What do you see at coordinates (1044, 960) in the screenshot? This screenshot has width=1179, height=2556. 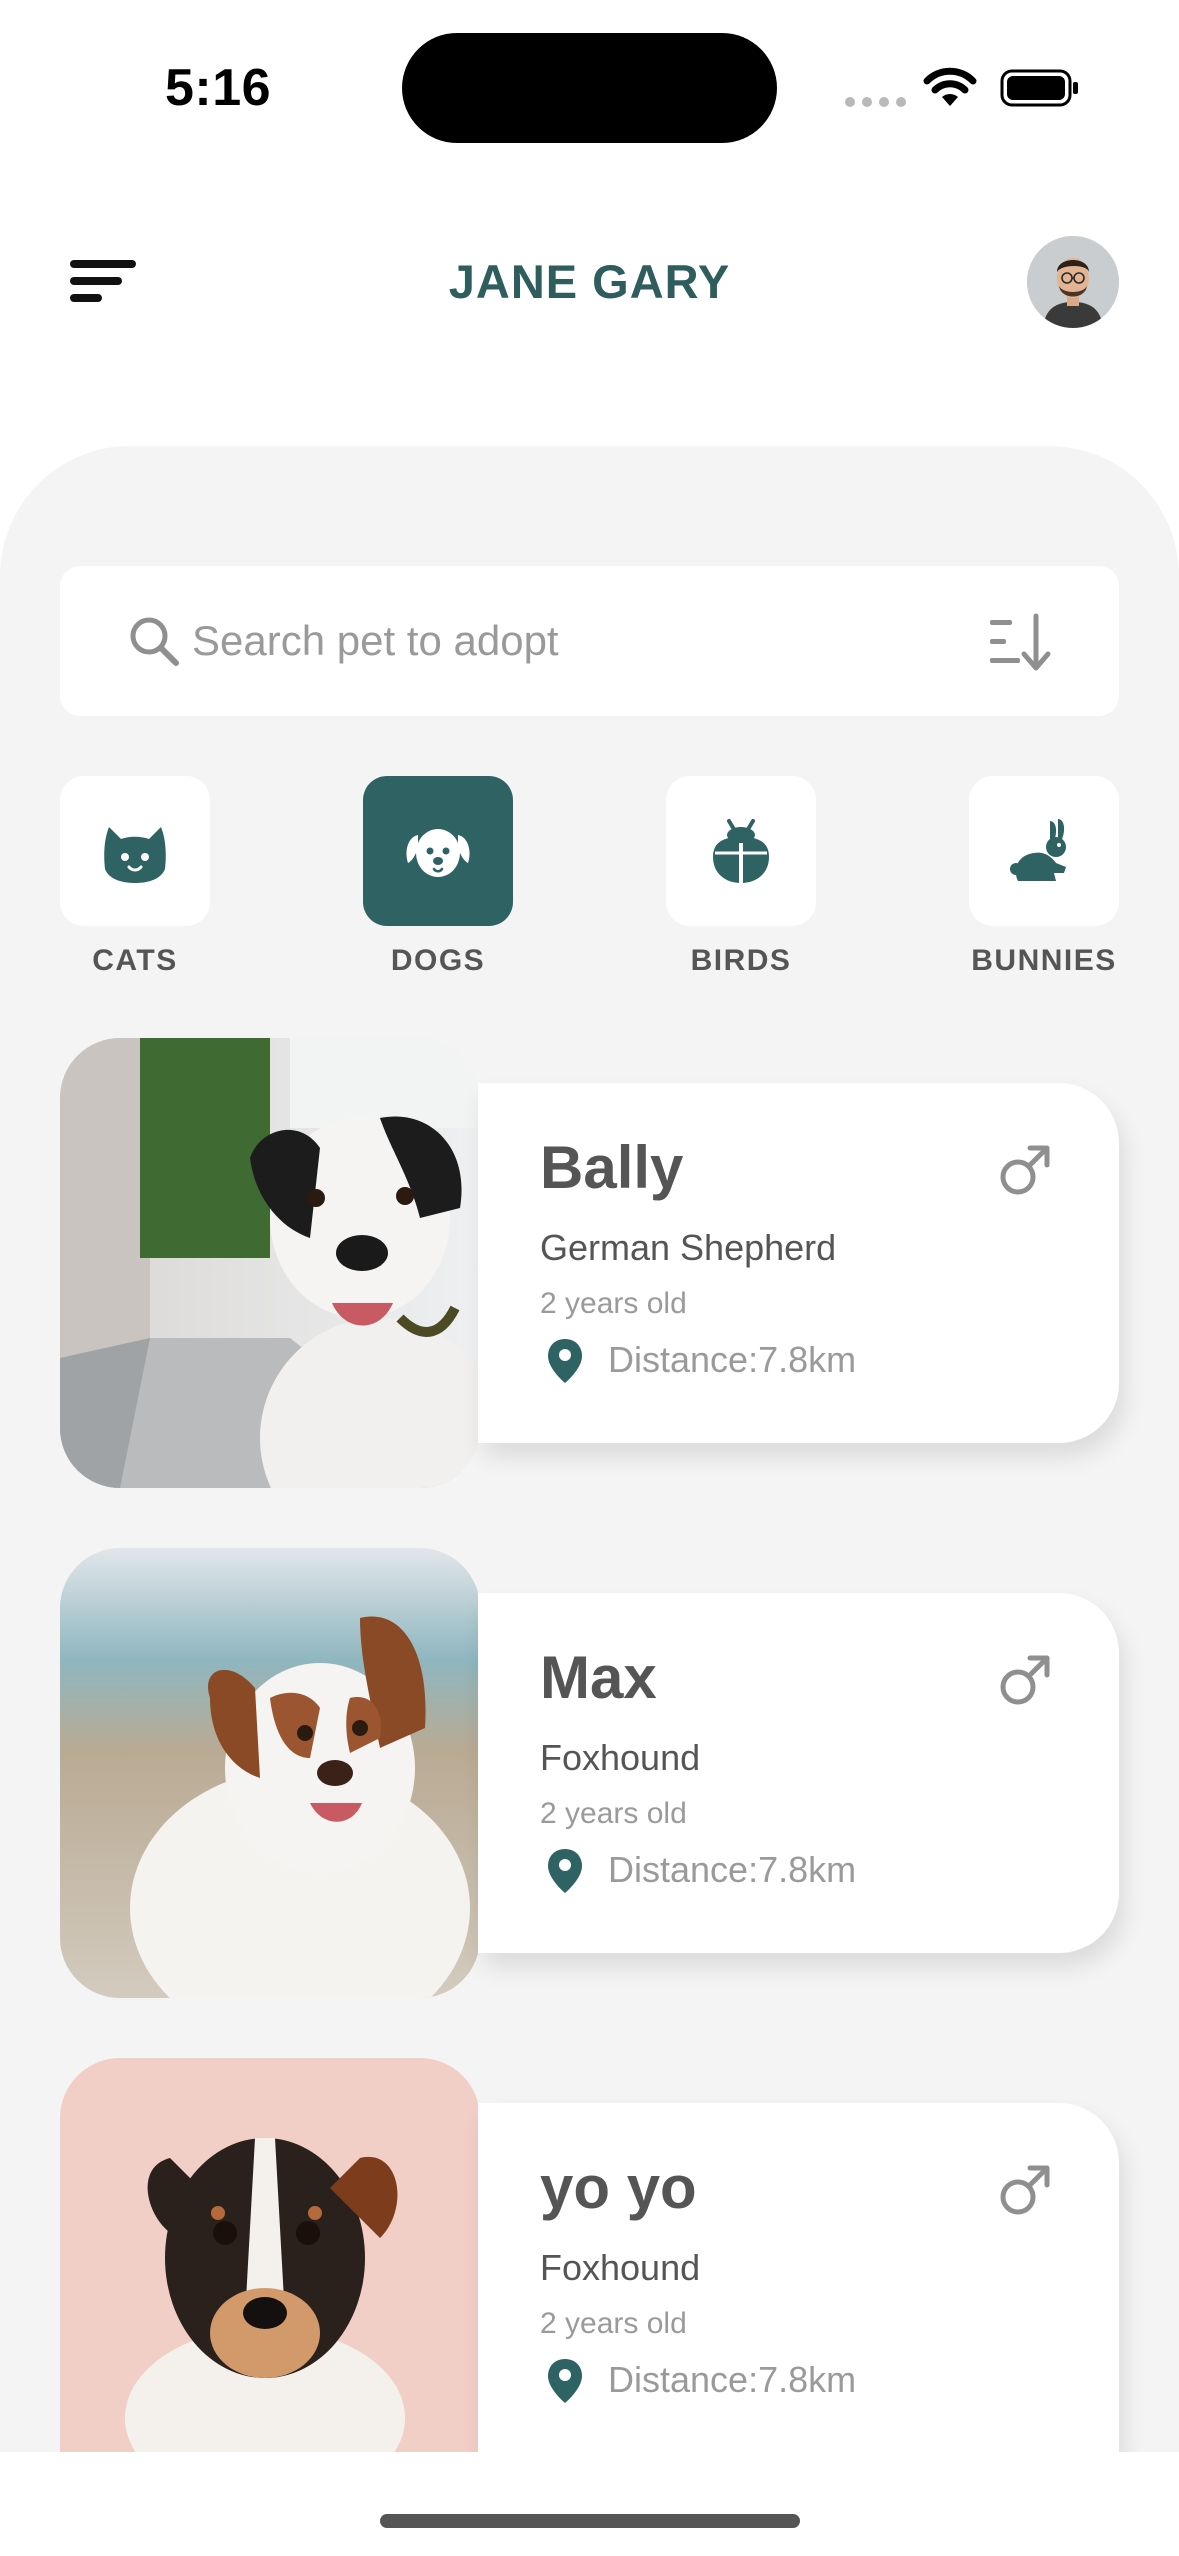 I see `category-bunnies-label: BUNNIES` at bounding box center [1044, 960].